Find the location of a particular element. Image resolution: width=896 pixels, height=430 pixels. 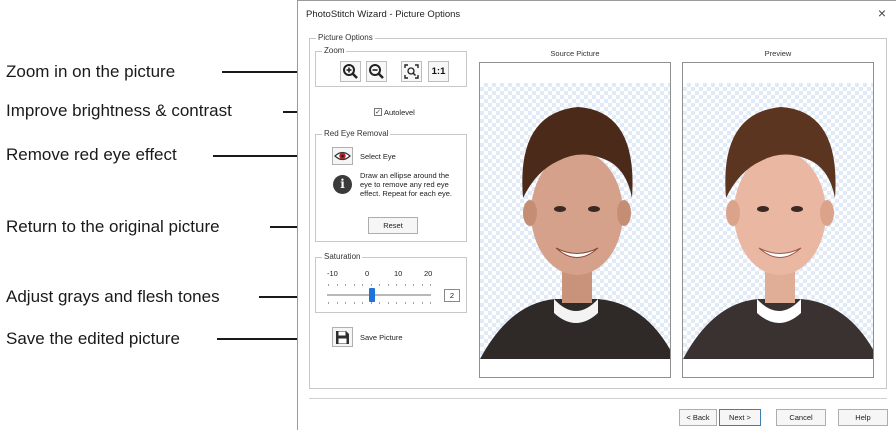

help-button: Help is located at coordinates (863, 417).